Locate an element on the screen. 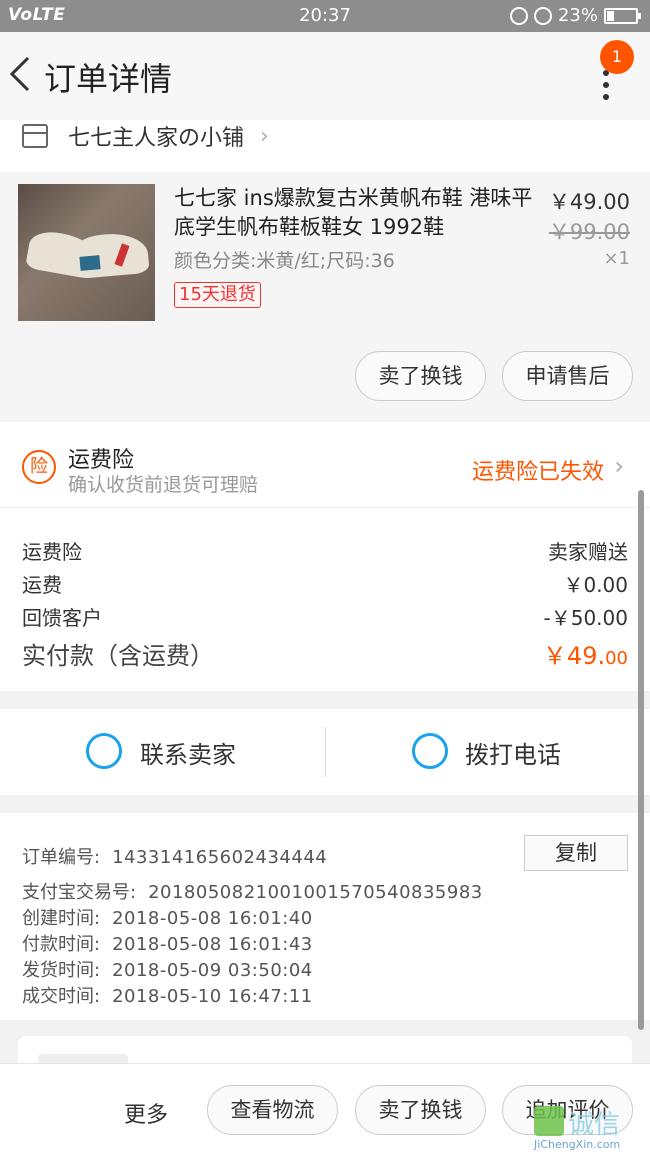 The image size is (650, 1155). return-policy-tag: 15天退货 is located at coordinates (217, 295).